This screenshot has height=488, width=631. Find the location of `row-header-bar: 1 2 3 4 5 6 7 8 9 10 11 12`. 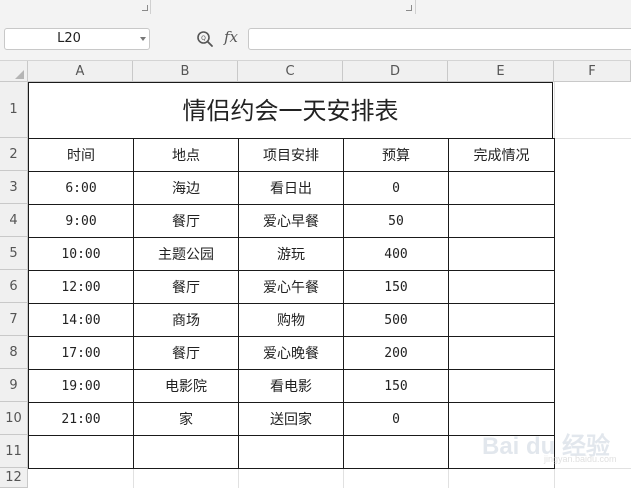

row-header-bar: 1 2 3 4 5 6 7 8 9 10 11 12 is located at coordinates (14, 285).